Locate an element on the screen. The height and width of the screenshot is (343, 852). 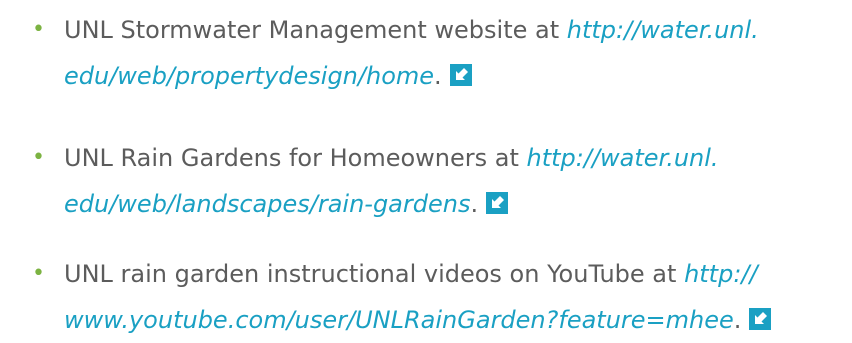
resource-link-line2: edu/web/landscapes/rain-gardens is located at coordinates (267, 204).